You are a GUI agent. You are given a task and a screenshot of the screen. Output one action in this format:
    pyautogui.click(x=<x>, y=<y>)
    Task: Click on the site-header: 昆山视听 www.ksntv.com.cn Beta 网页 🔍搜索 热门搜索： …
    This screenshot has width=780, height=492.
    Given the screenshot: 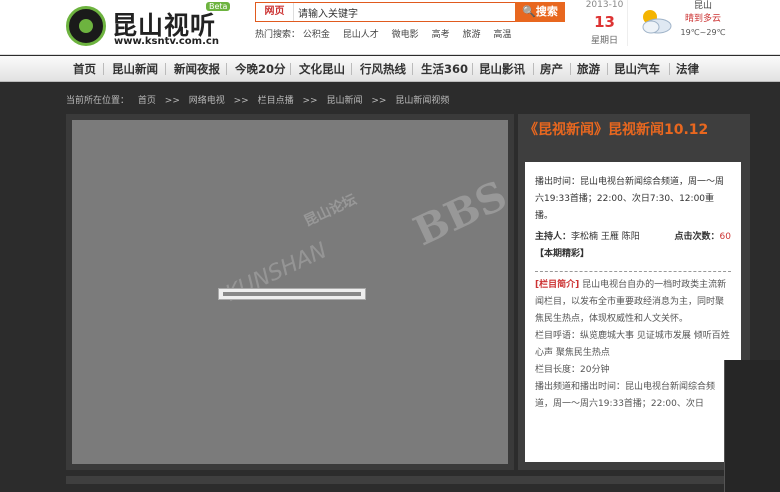 What is the action you would take?
    pyautogui.click(x=390, y=27)
    